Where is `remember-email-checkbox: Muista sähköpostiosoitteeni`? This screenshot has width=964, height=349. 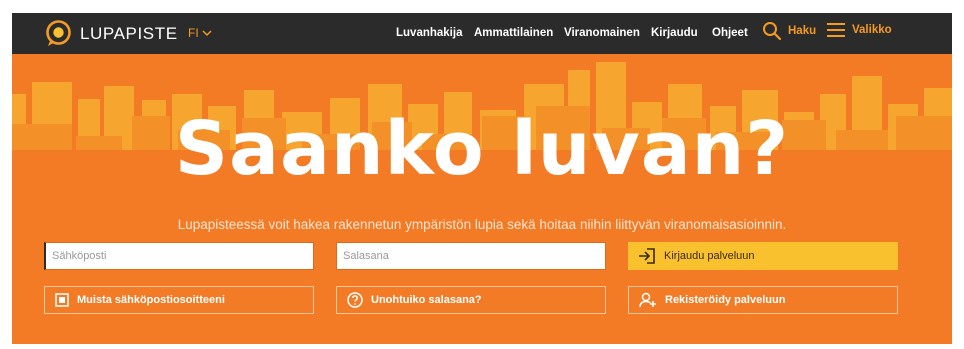
remember-email-checkbox: Muista sähköpostiosoitteeni is located at coordinates (179, 300).